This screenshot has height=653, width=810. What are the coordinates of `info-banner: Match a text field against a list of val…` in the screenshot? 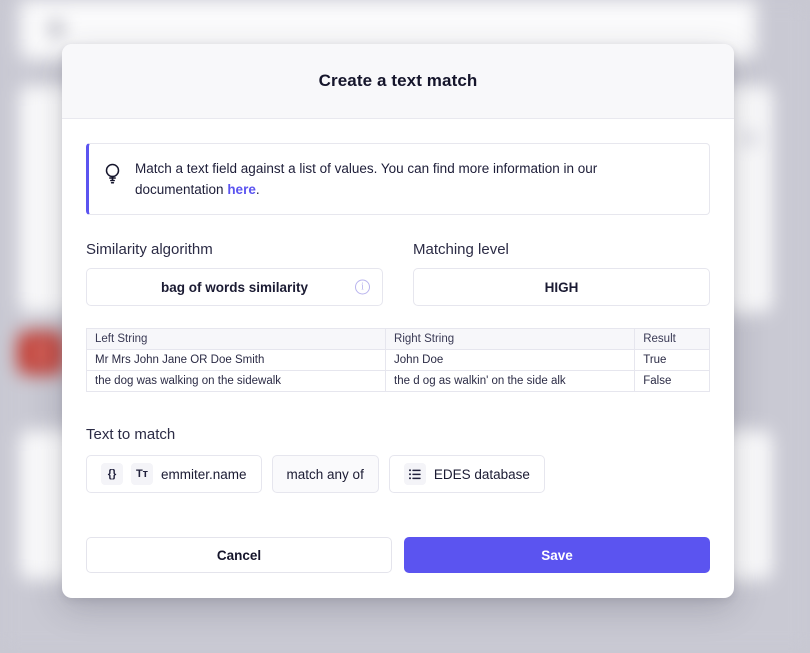 It's located at (398, 179).